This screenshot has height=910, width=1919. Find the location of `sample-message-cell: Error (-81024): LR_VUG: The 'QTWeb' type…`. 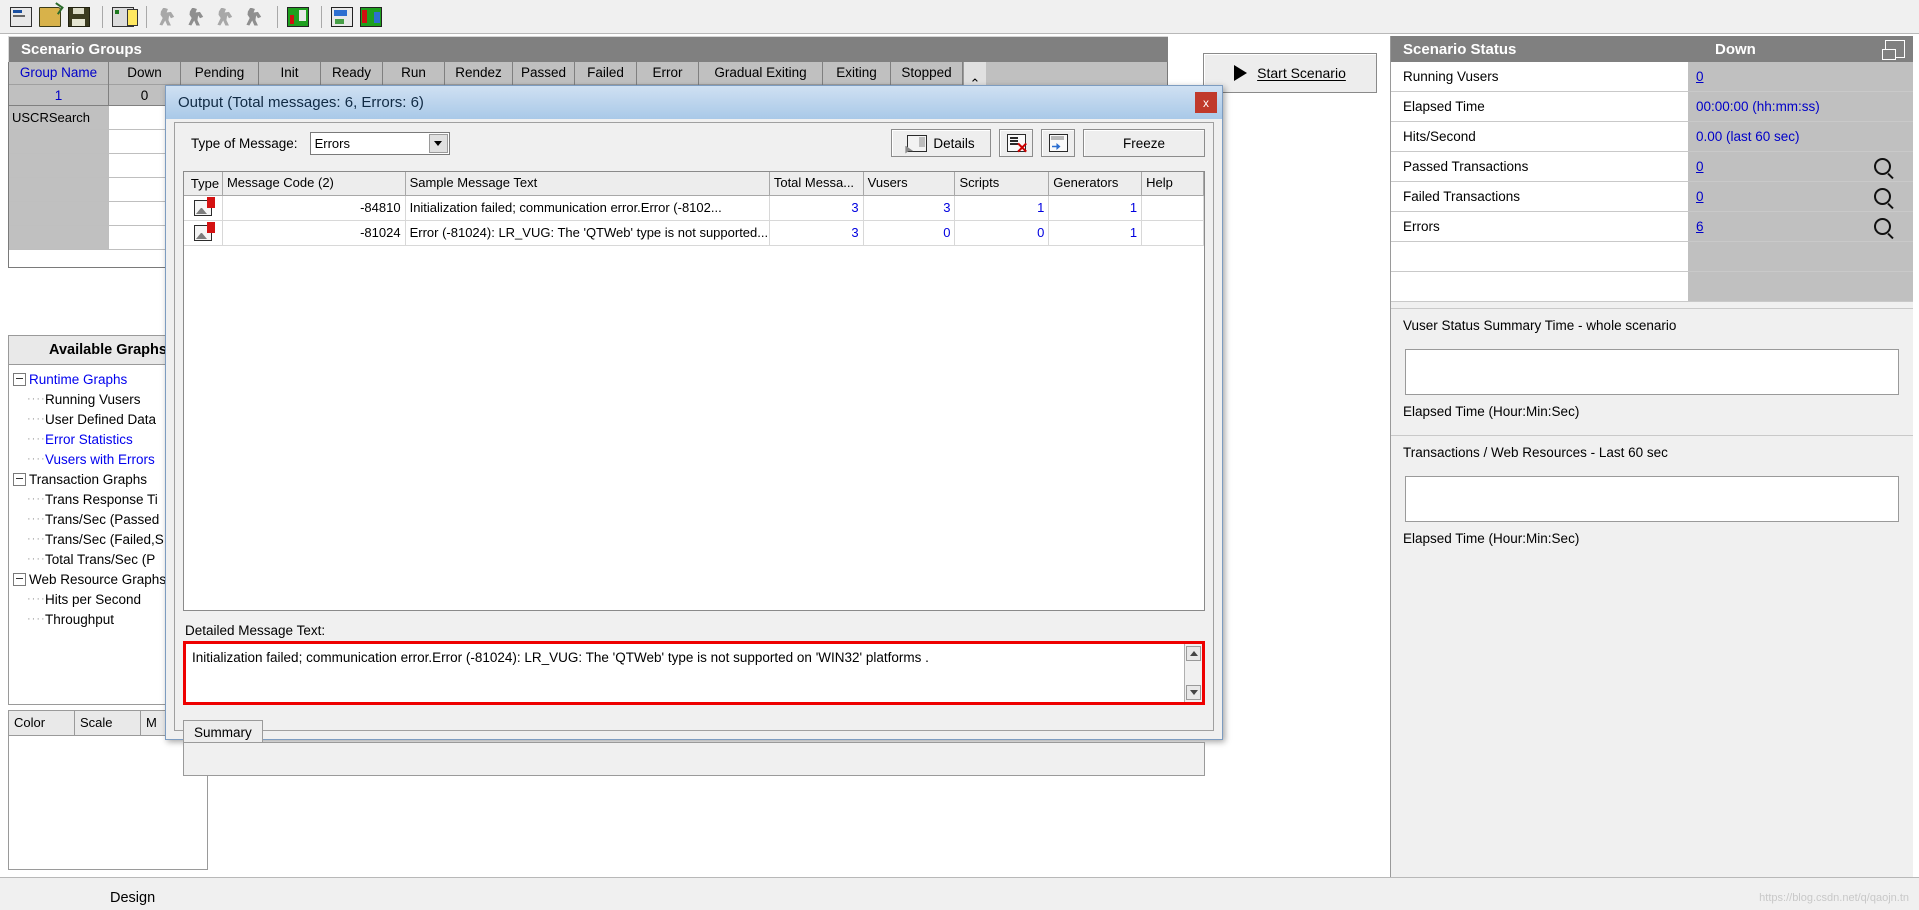

sample-message-cell: Error (-81024): LR_VUG: The 'QTWeb' type… is located at coordinates (588, 233).